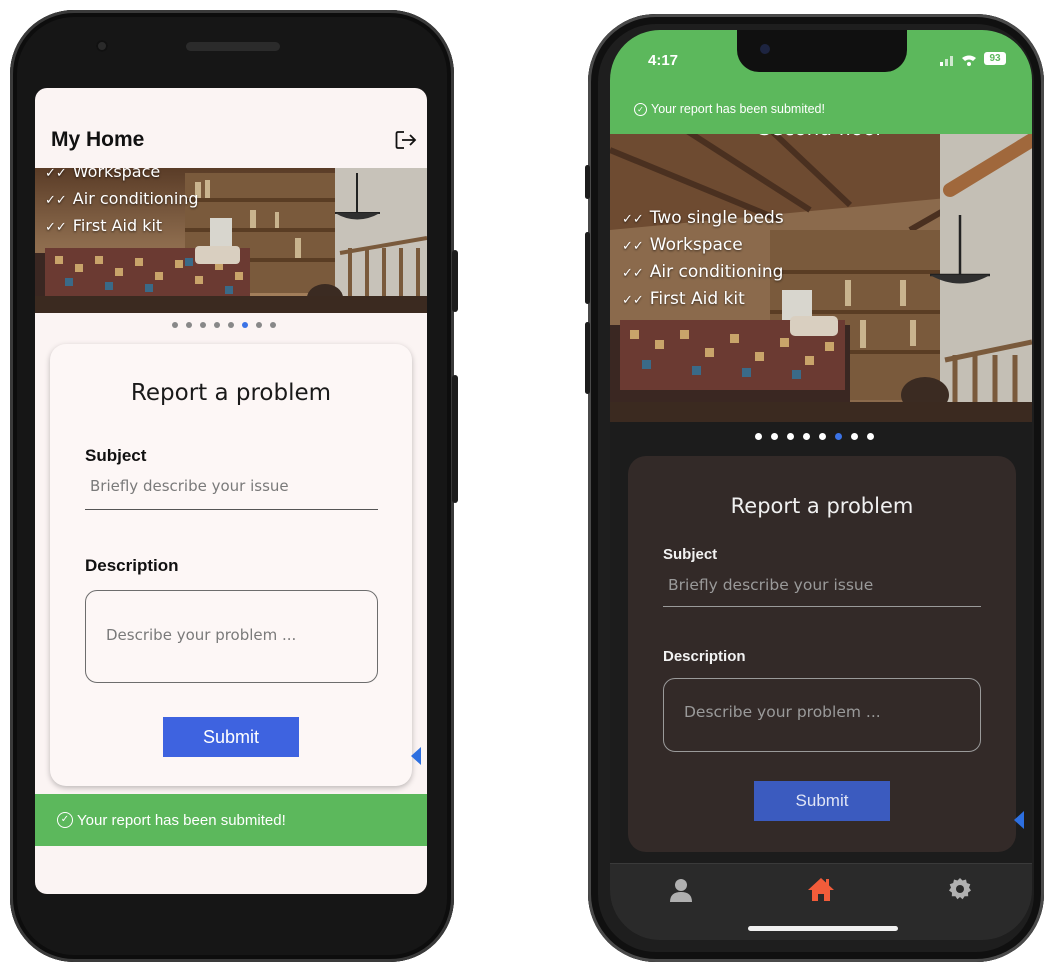 The width and height of the screenshot is (1044, 964). What do you see at coordinates (587, 358) in the screenshot?
I see `iphone-volume-down` at bounding box center [587, 358].